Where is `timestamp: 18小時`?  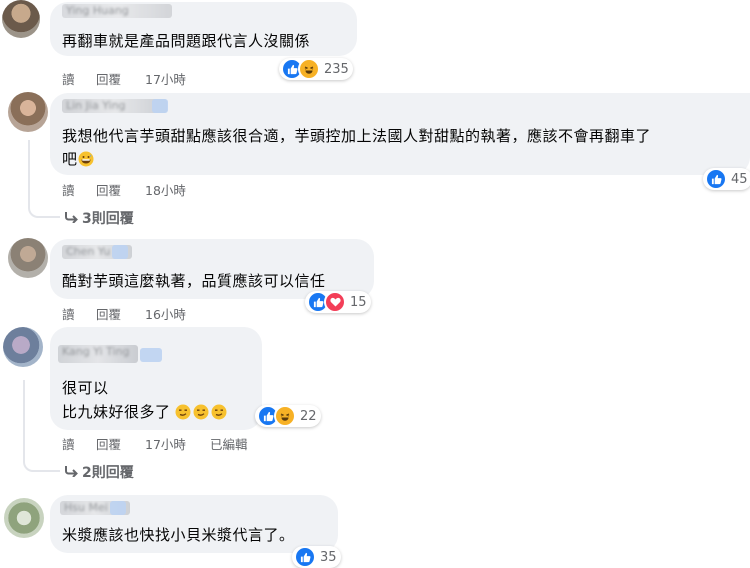 timestamp: 18小時 is located at coordinates (165, 189).